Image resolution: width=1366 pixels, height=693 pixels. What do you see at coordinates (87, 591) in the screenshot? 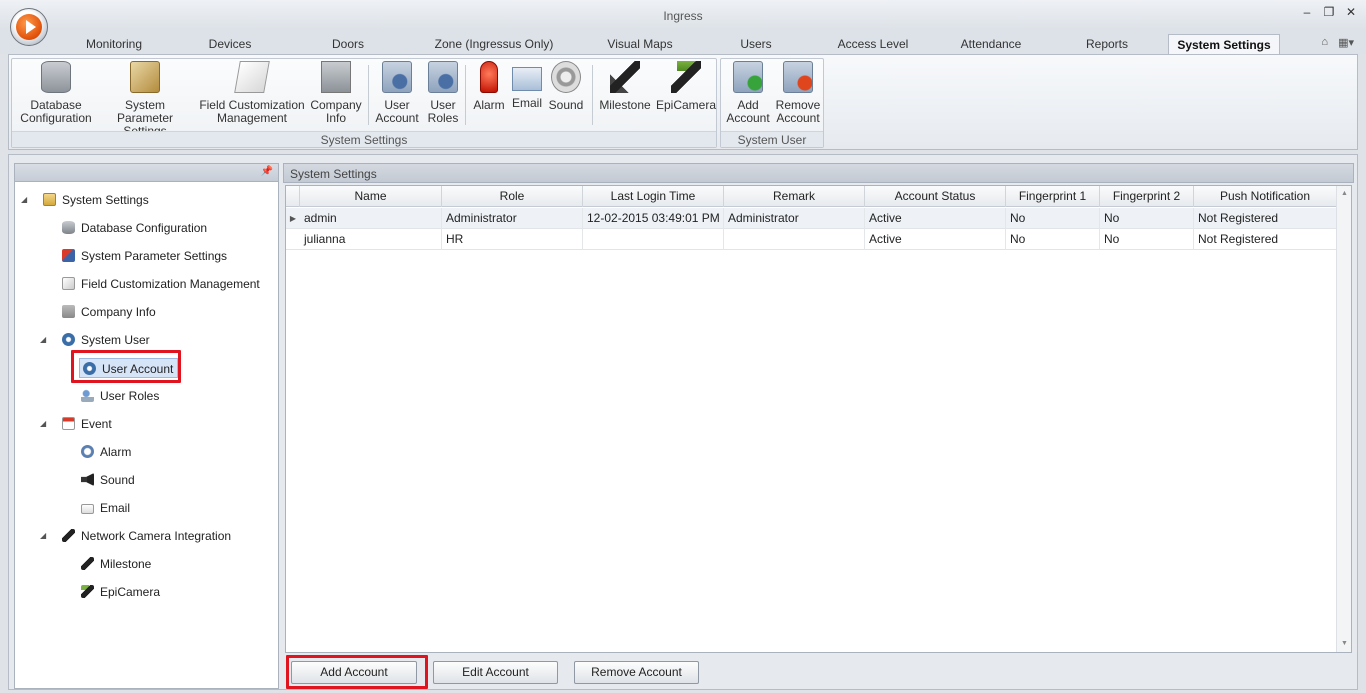
I see `epicamera-icon` at bounding box center [87, 591].